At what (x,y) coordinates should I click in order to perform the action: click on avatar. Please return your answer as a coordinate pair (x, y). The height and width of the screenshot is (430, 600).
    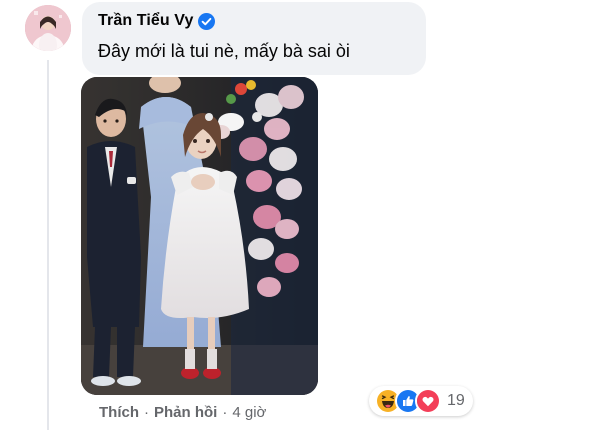
    Looking at the image, I should click on (48, 28).